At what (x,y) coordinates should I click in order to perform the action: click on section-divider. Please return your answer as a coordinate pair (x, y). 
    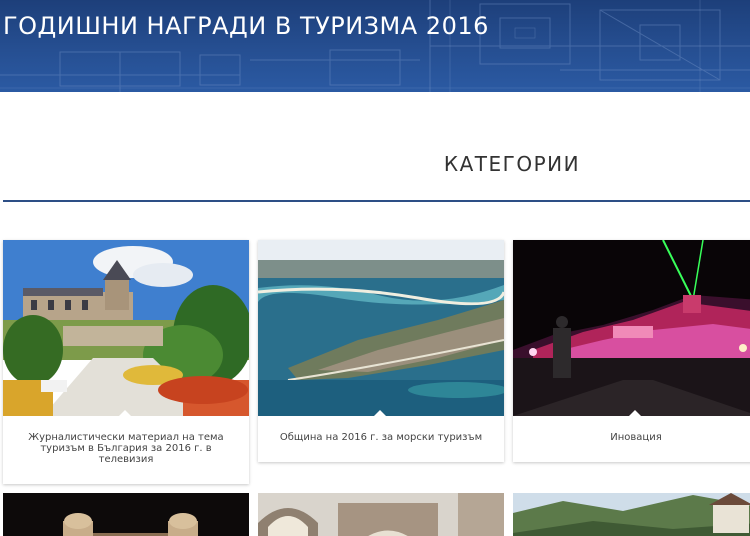
    Looking at the image, I should click on (376, 201).